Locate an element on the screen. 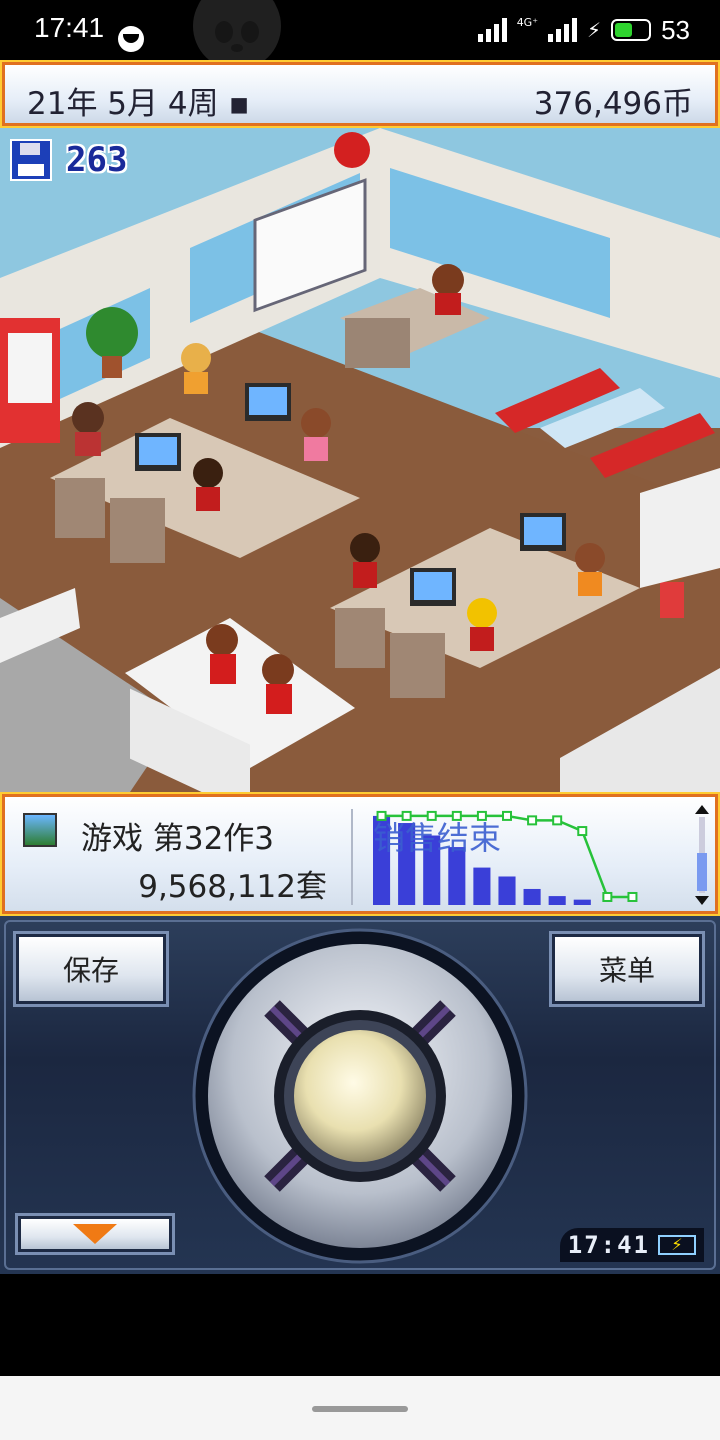  signal-4g-icon is located at coordinates (563, 30).